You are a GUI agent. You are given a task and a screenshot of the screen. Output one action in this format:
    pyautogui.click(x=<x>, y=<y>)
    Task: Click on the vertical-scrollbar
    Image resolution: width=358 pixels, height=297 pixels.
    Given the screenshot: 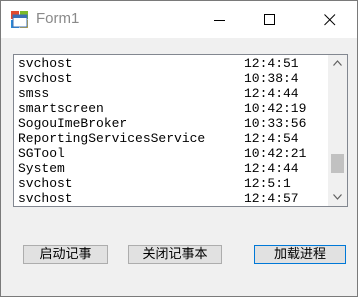 What is the action you would take?
    pyautogui.click(x=337, y=130)
    